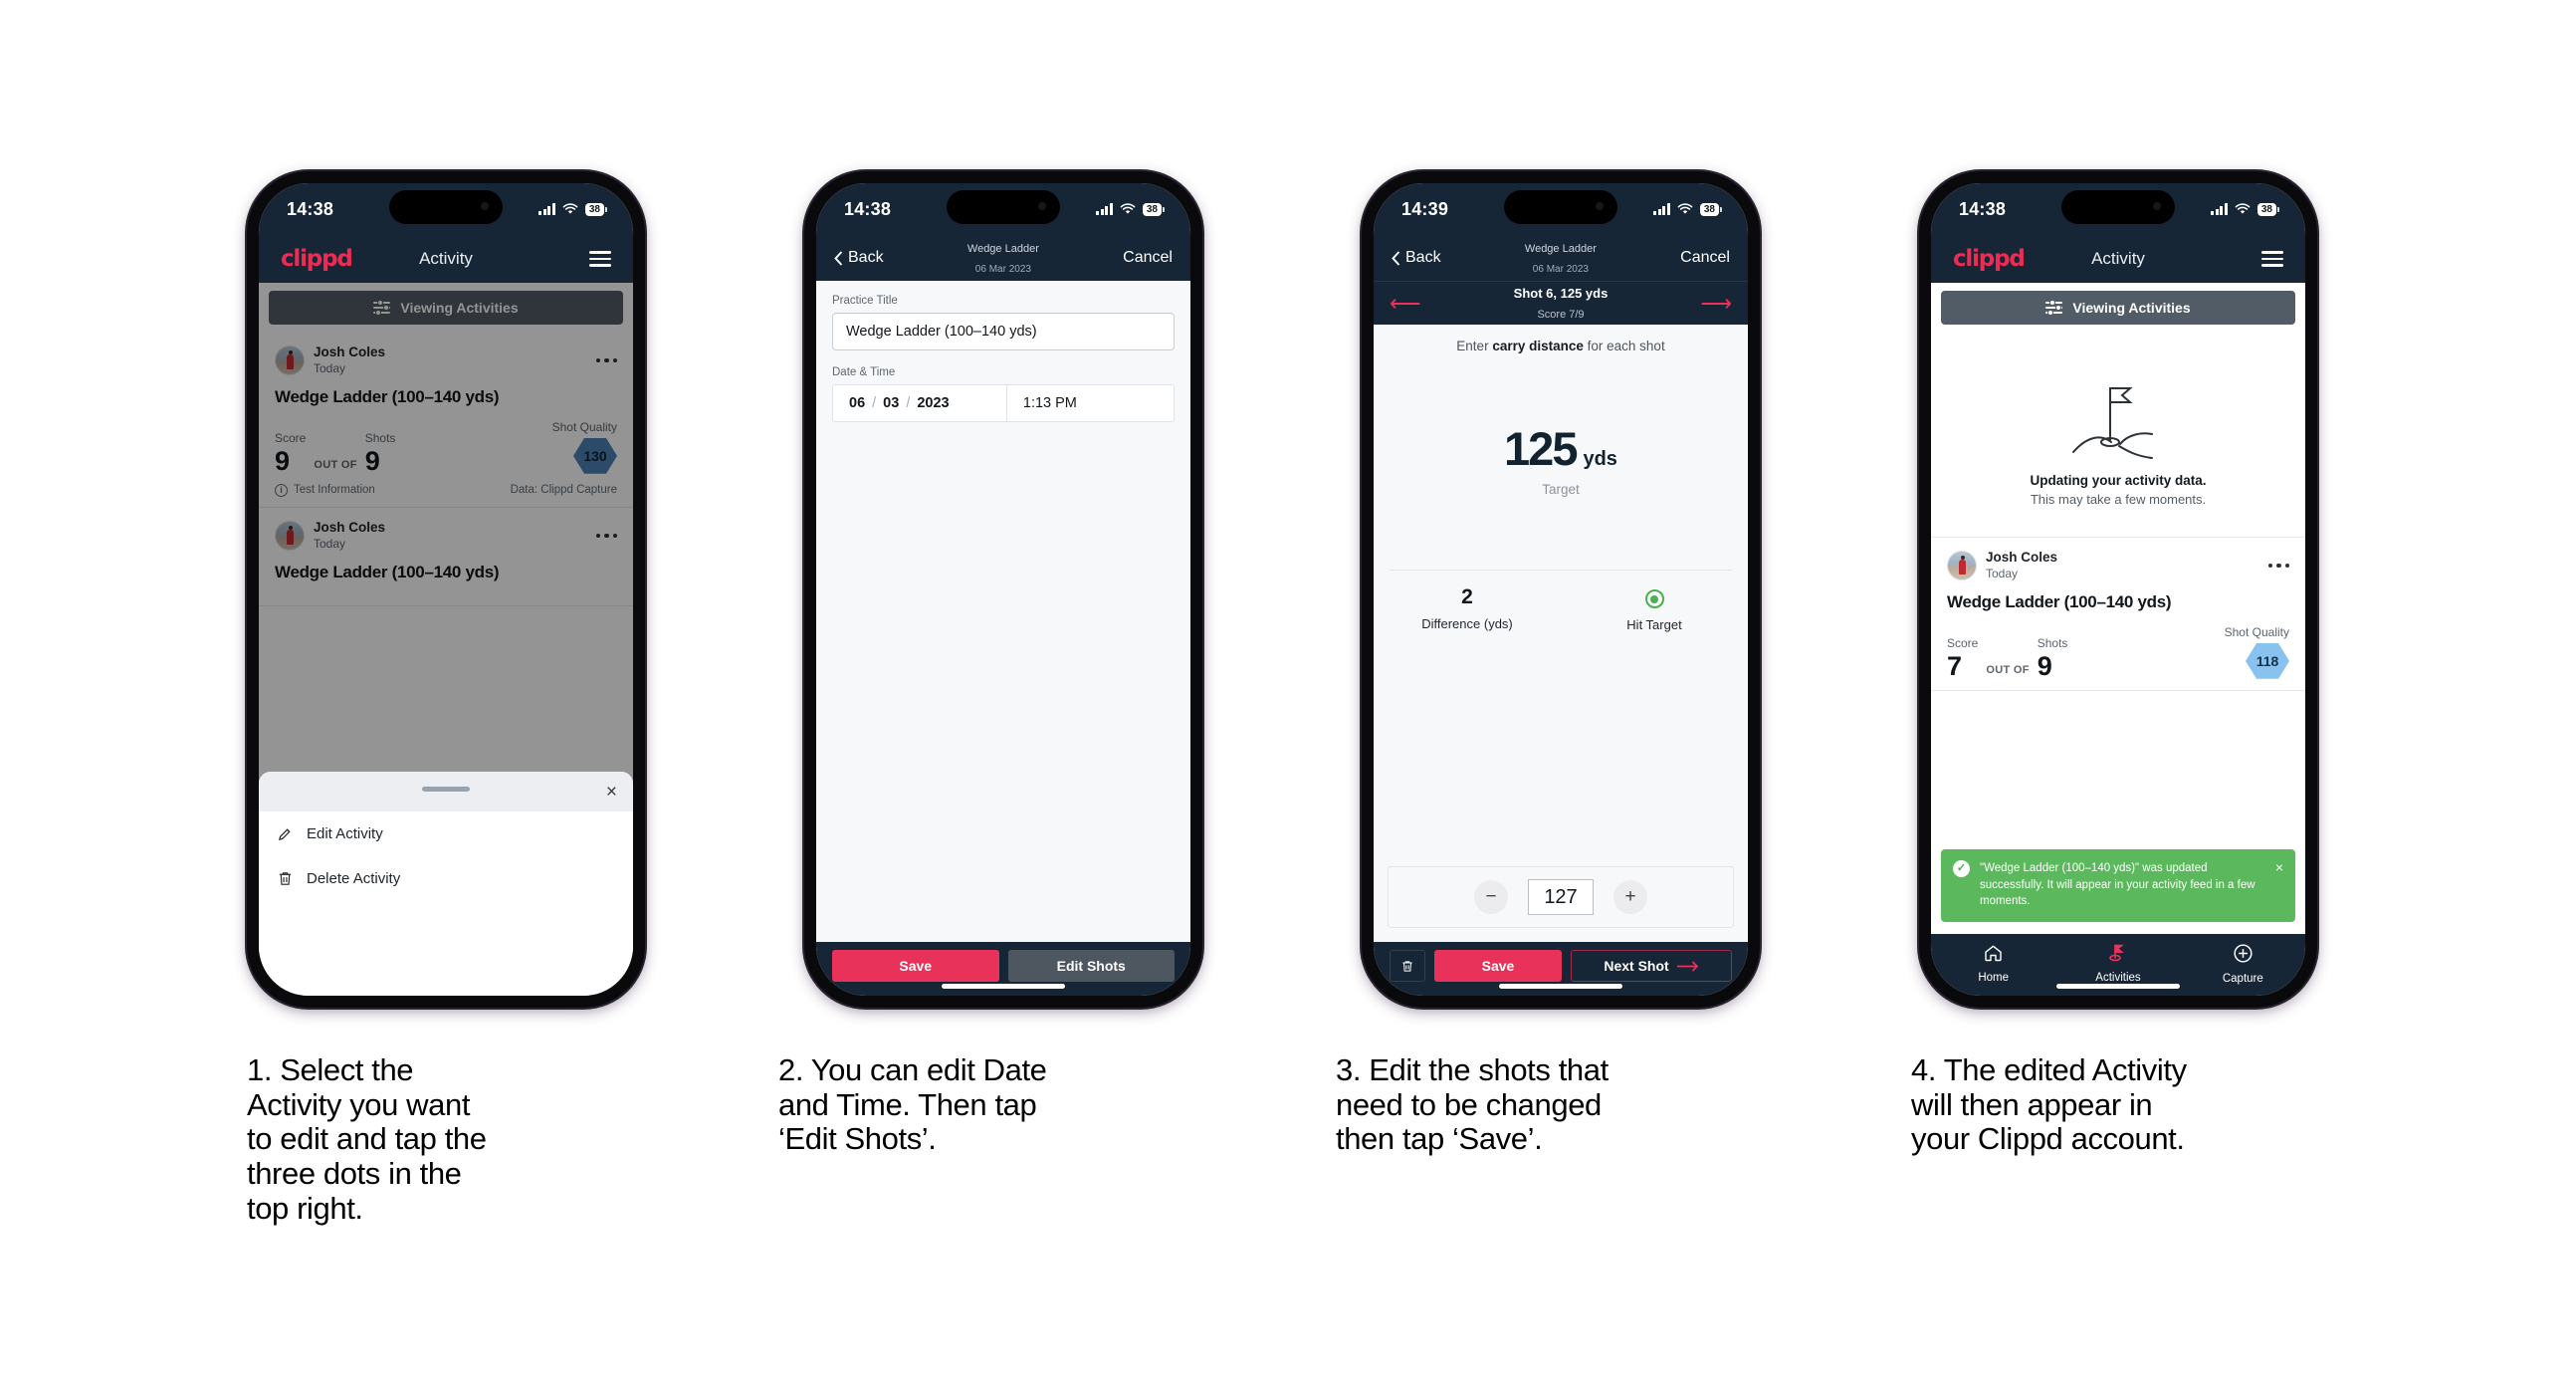 The width and height of the screenshot is (2576, 1386). I want to click on status-bar: 14:38 38, so click(446, 209).